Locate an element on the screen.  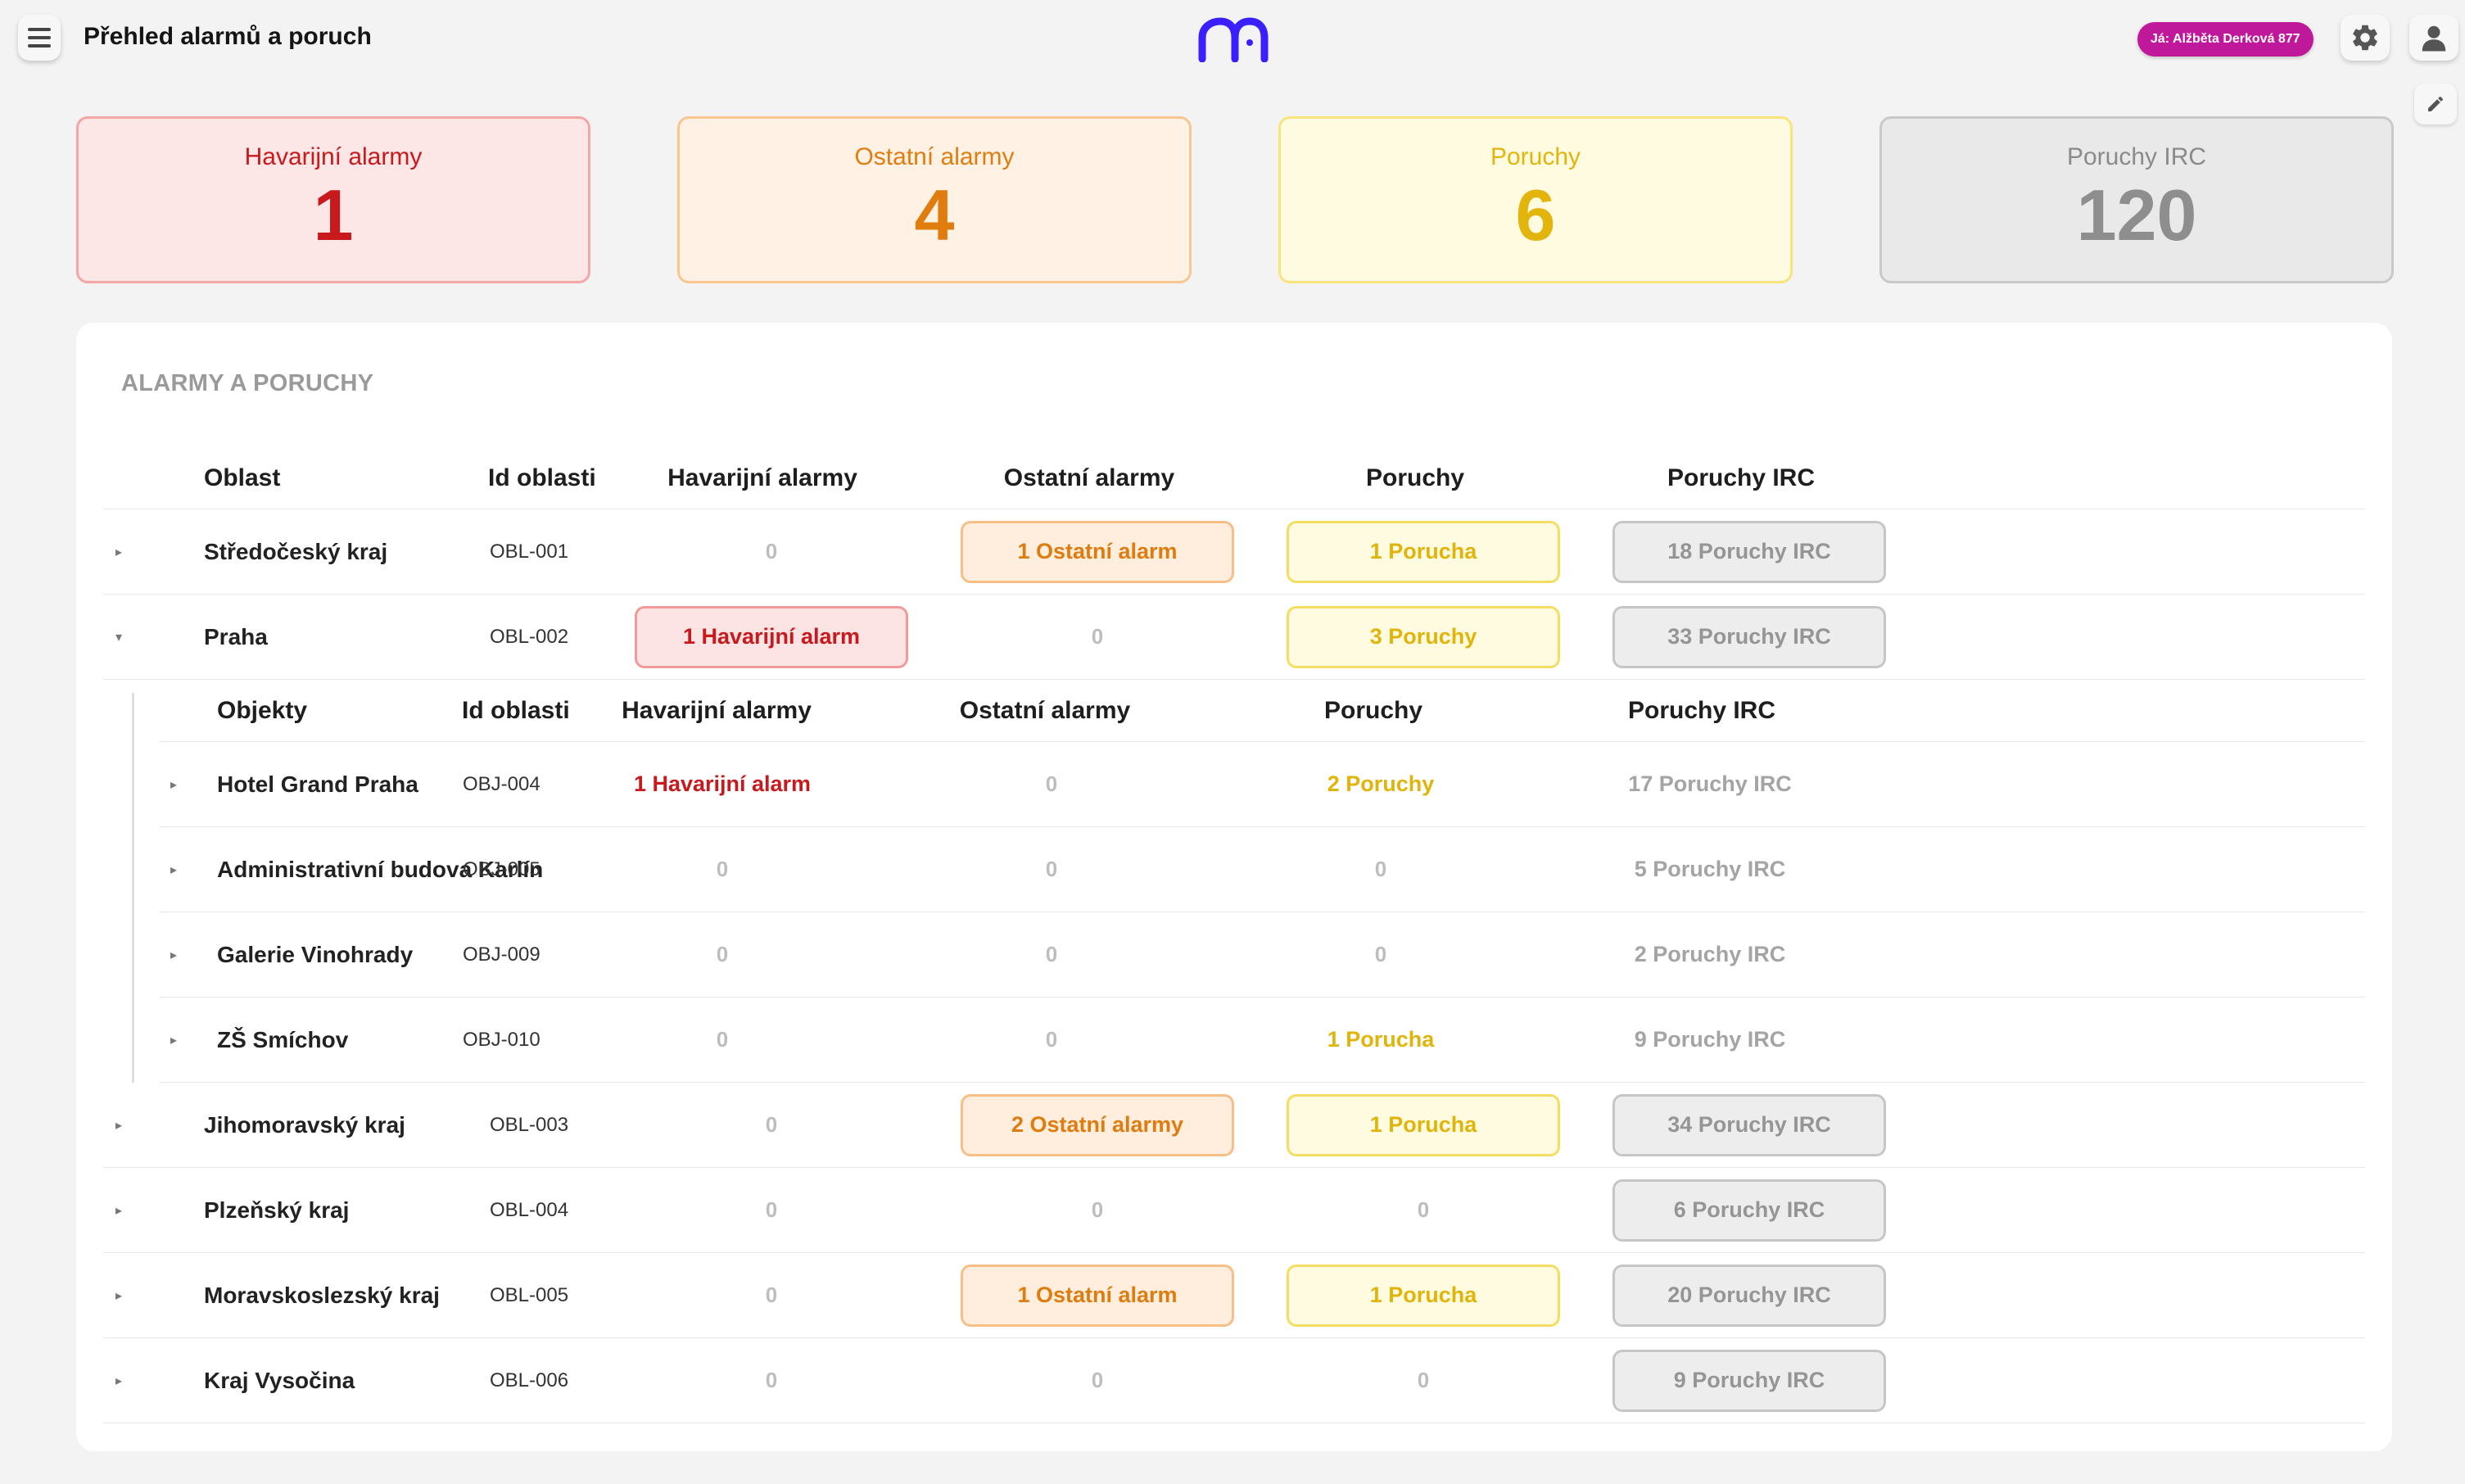
menu-button is located at coordinates (39, 38).